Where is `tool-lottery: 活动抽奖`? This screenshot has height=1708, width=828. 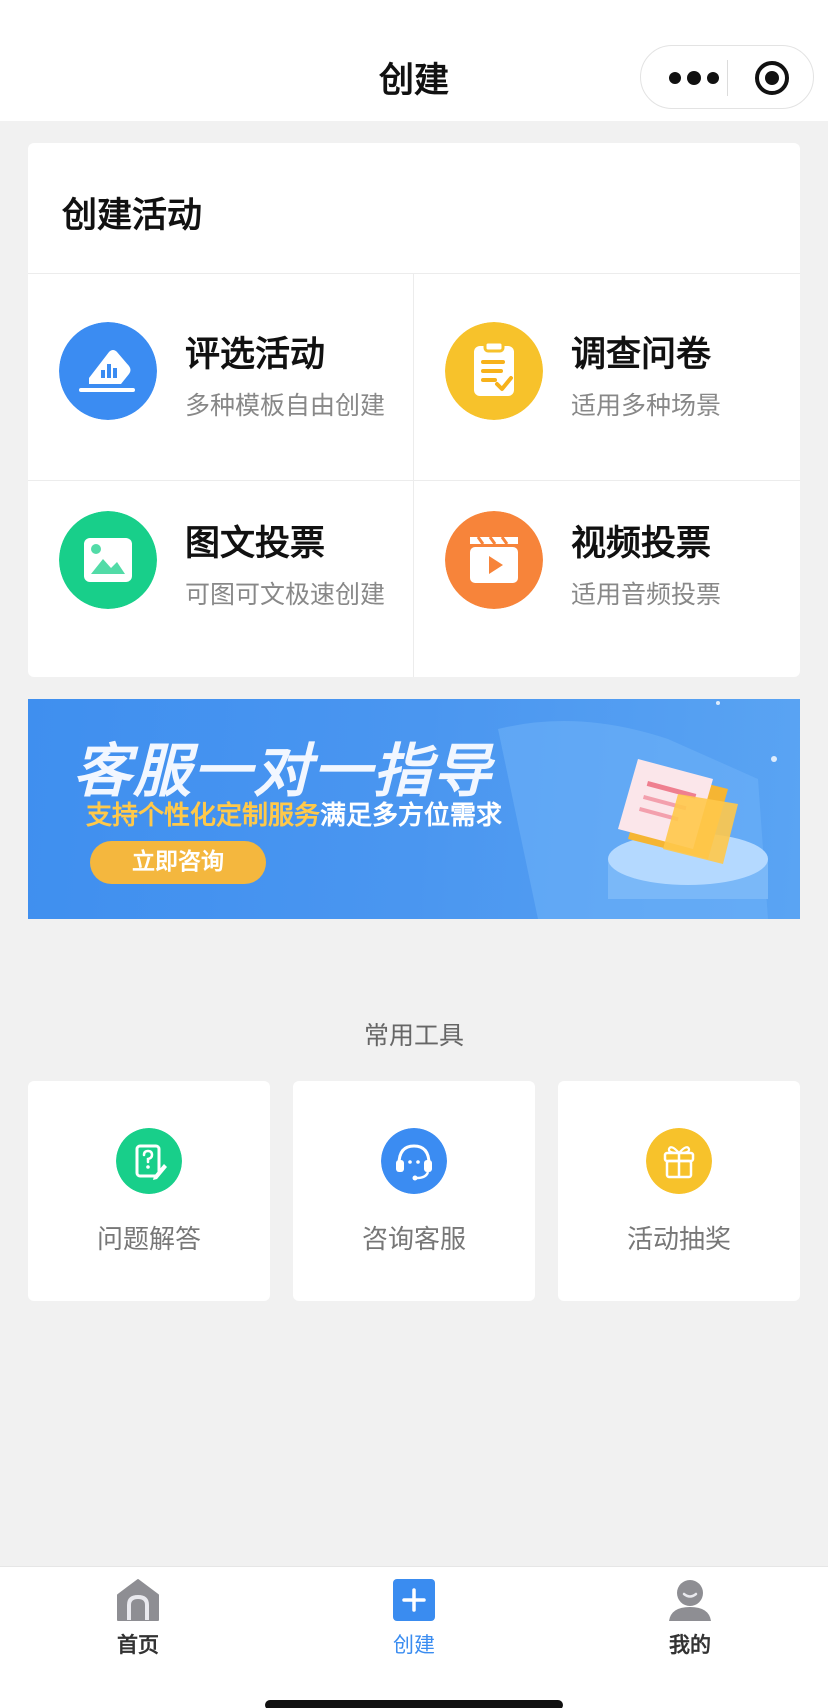 tool-lottery: 活动抽奖 is located at coordinates (679, 1191).